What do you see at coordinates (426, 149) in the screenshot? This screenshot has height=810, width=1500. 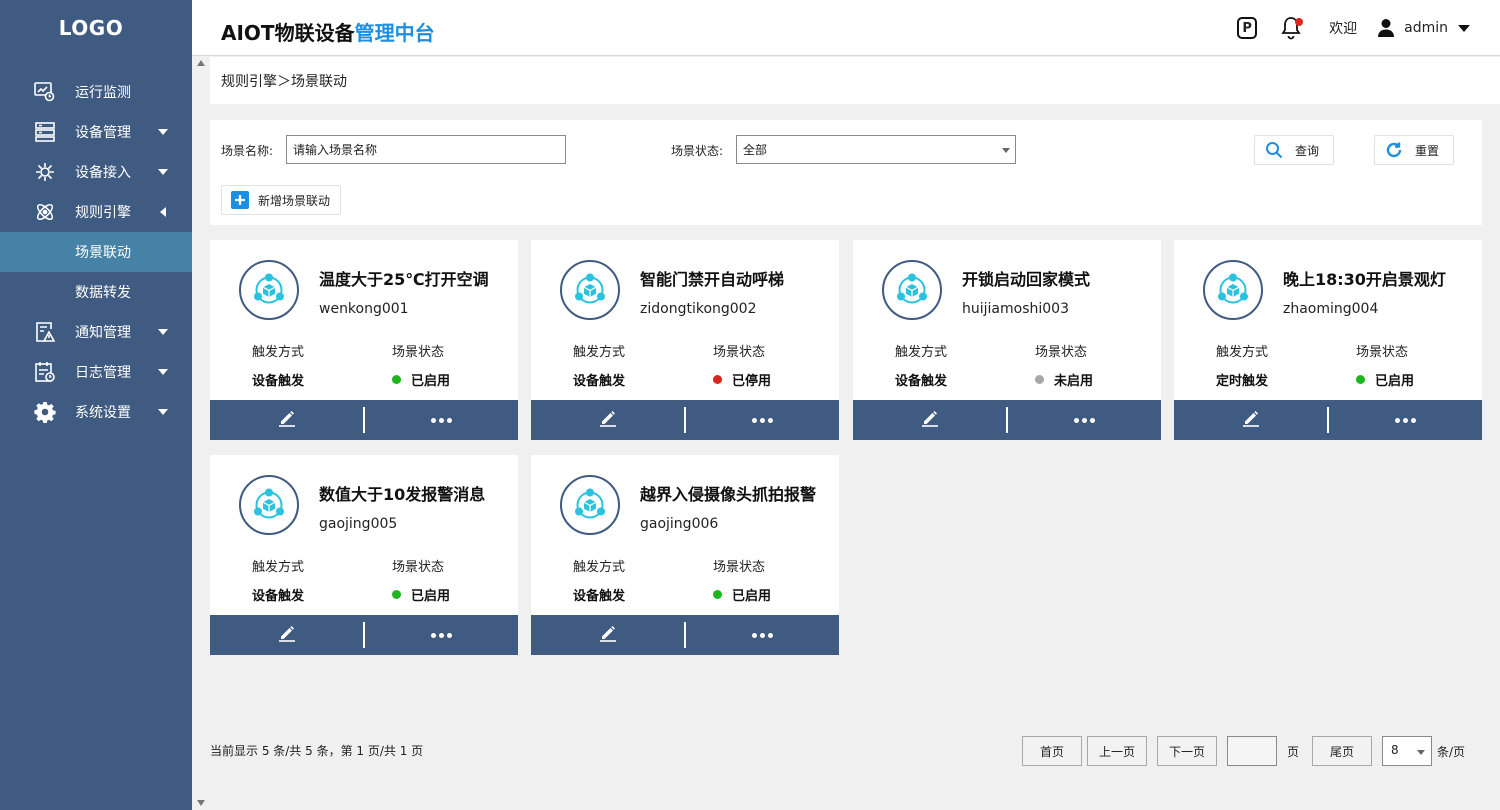 I see `scene-name-input: 请输入场景名称` at bounding box center [426, 149].